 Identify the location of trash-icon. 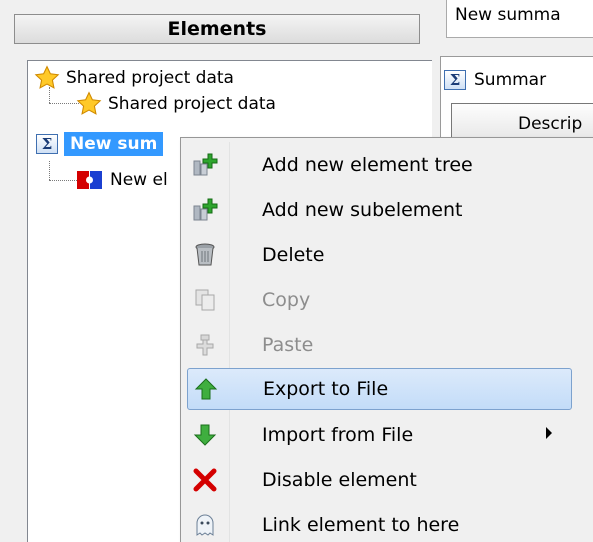
(205, 255).